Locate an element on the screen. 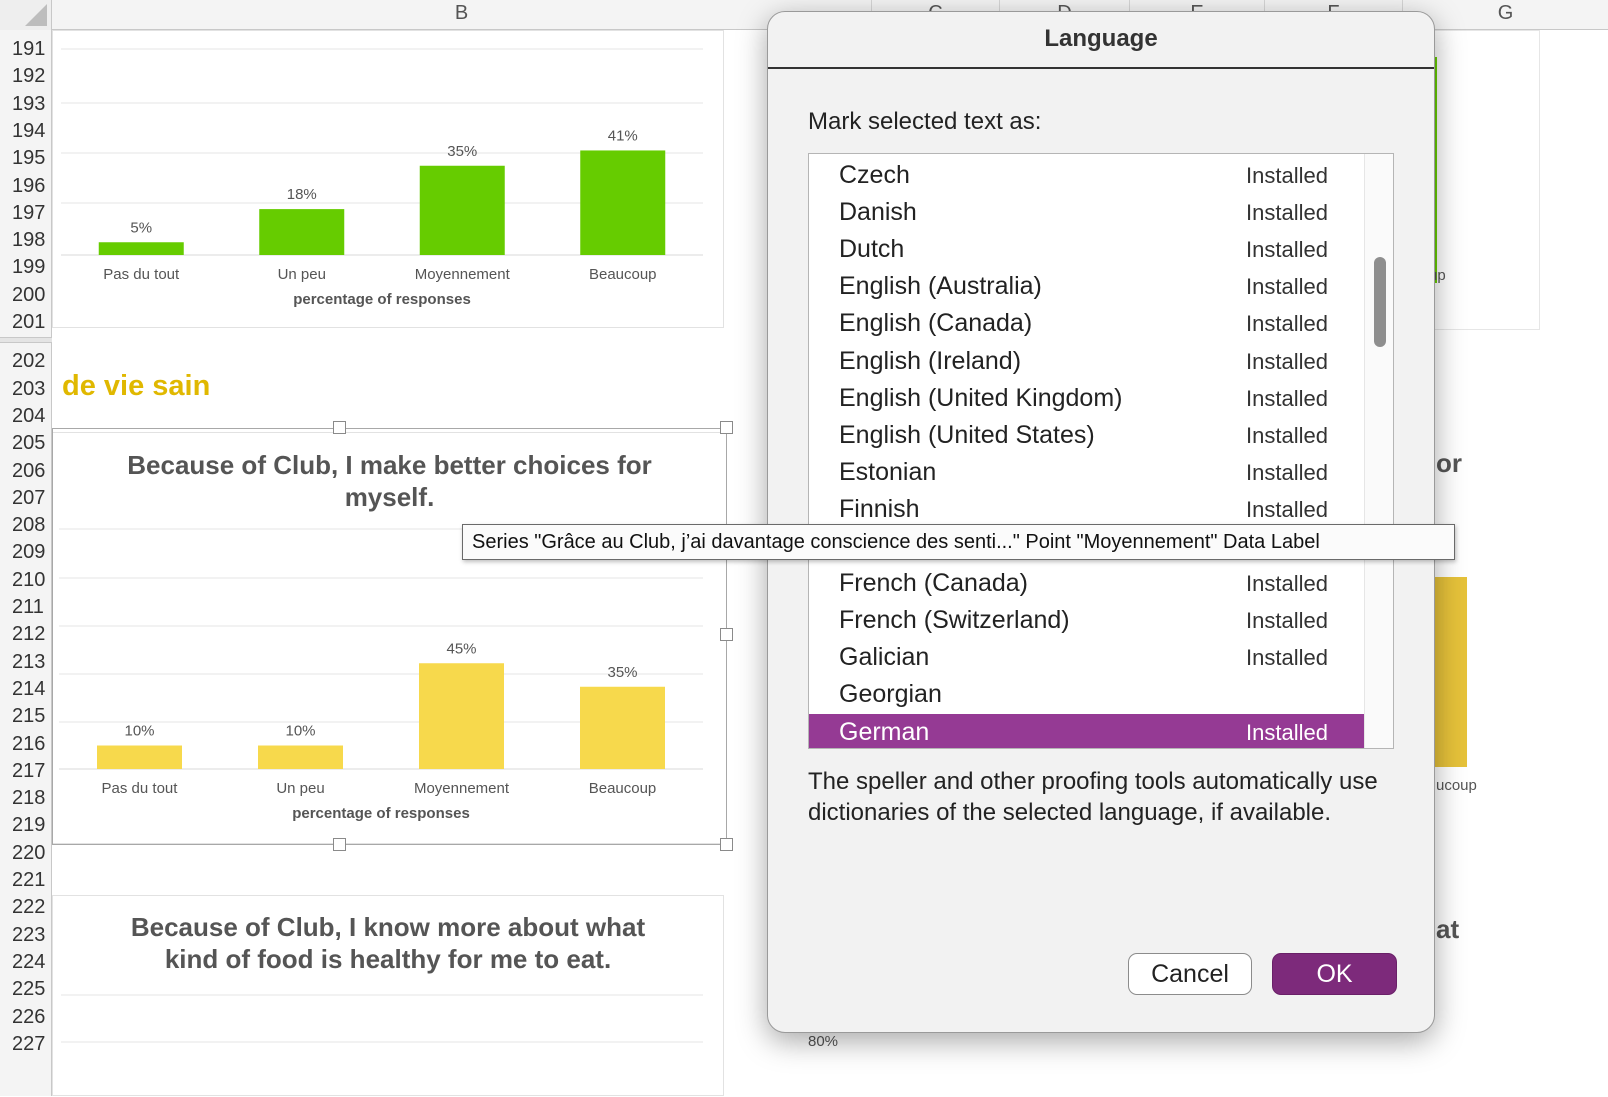  language-item: Finnish Installed is located at coordinates (1086, 509).